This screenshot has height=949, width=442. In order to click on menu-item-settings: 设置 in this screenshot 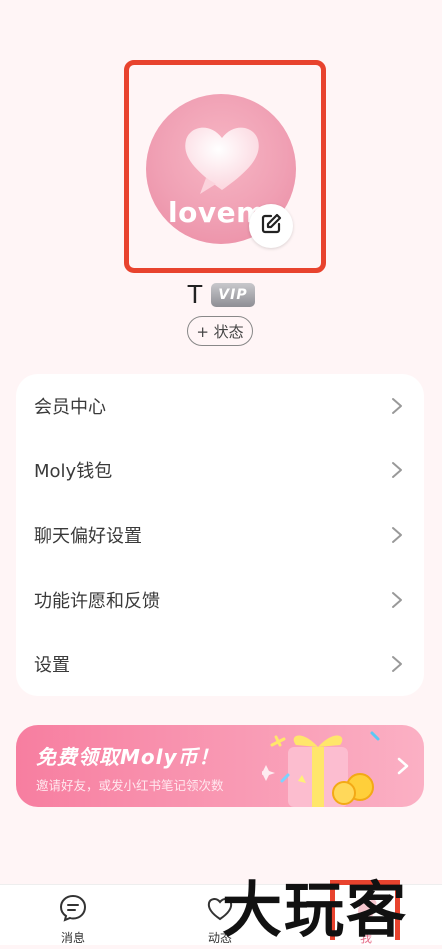, I will do `click(220, 664)`.